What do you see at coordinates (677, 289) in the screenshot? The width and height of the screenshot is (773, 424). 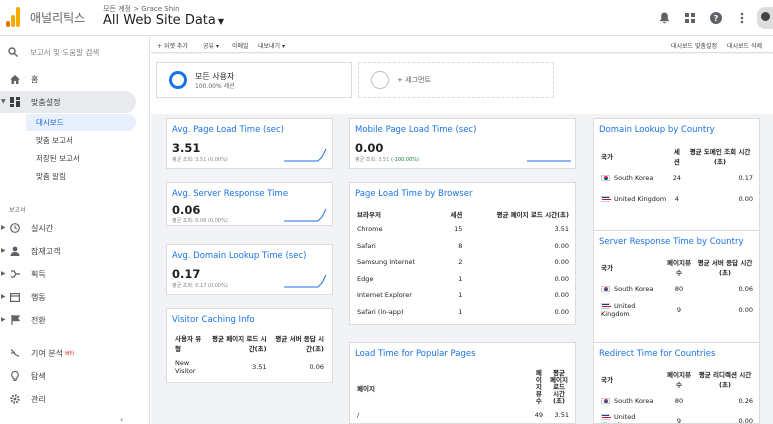 I see `table-row: South Korea 80 0.06` at bounding box center [677, 289].